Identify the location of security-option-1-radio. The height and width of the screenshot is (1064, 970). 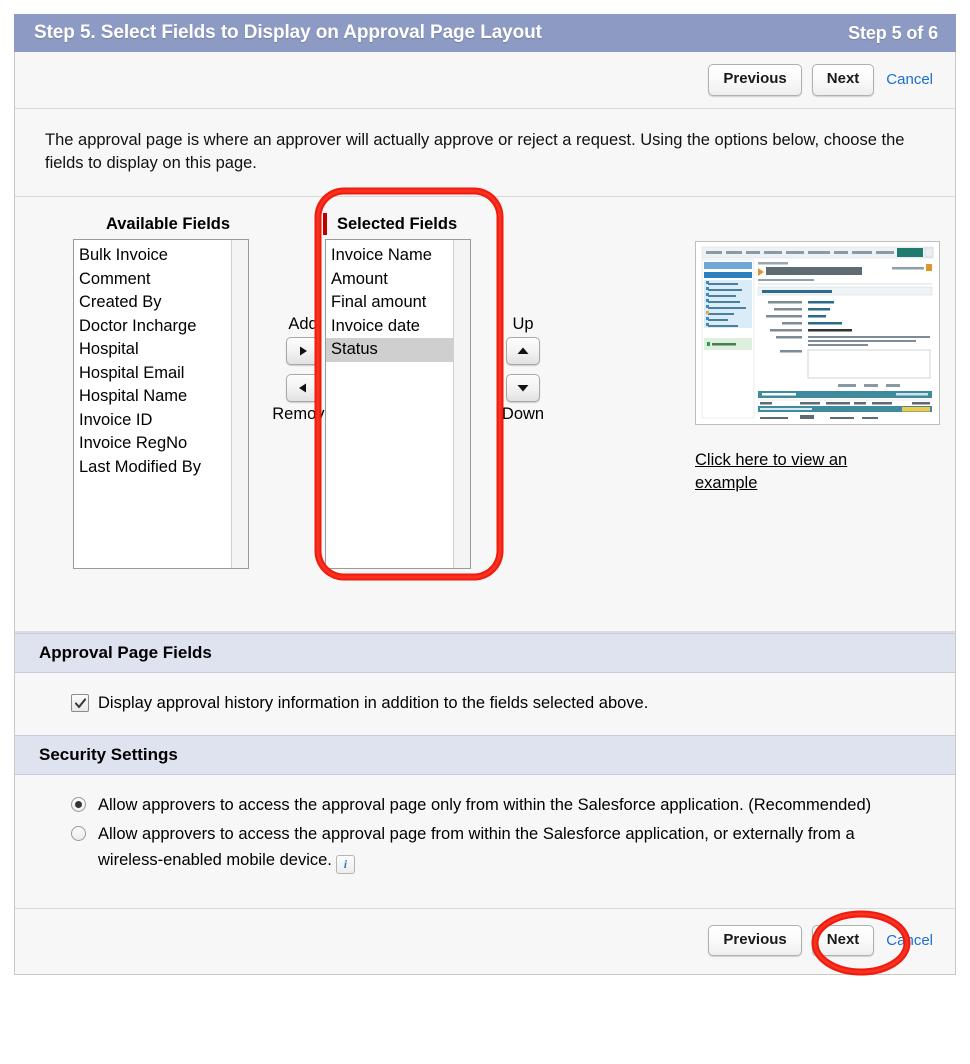
(78, 804).